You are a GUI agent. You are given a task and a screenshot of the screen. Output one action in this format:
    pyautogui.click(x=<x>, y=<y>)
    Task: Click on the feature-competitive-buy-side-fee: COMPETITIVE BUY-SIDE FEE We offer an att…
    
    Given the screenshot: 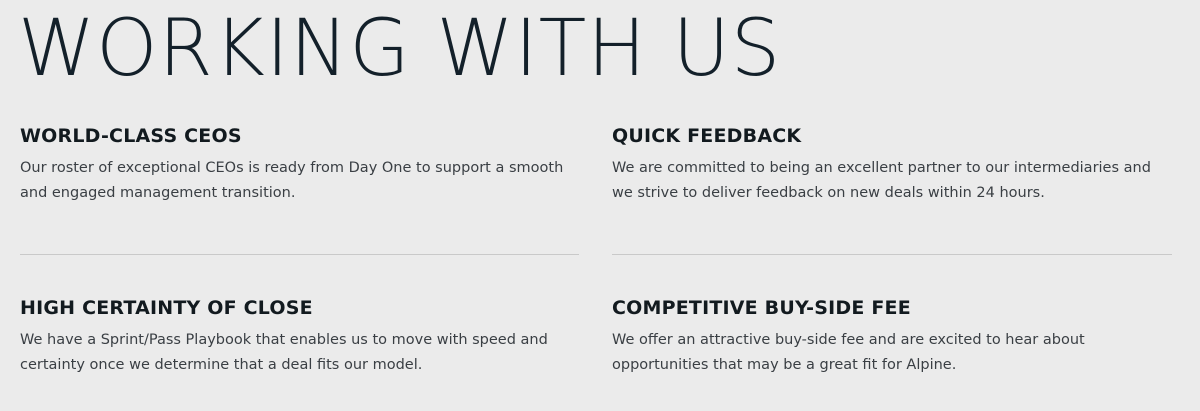 What is the action you would take?
    pyautogui.click(x=892, y=337)
    